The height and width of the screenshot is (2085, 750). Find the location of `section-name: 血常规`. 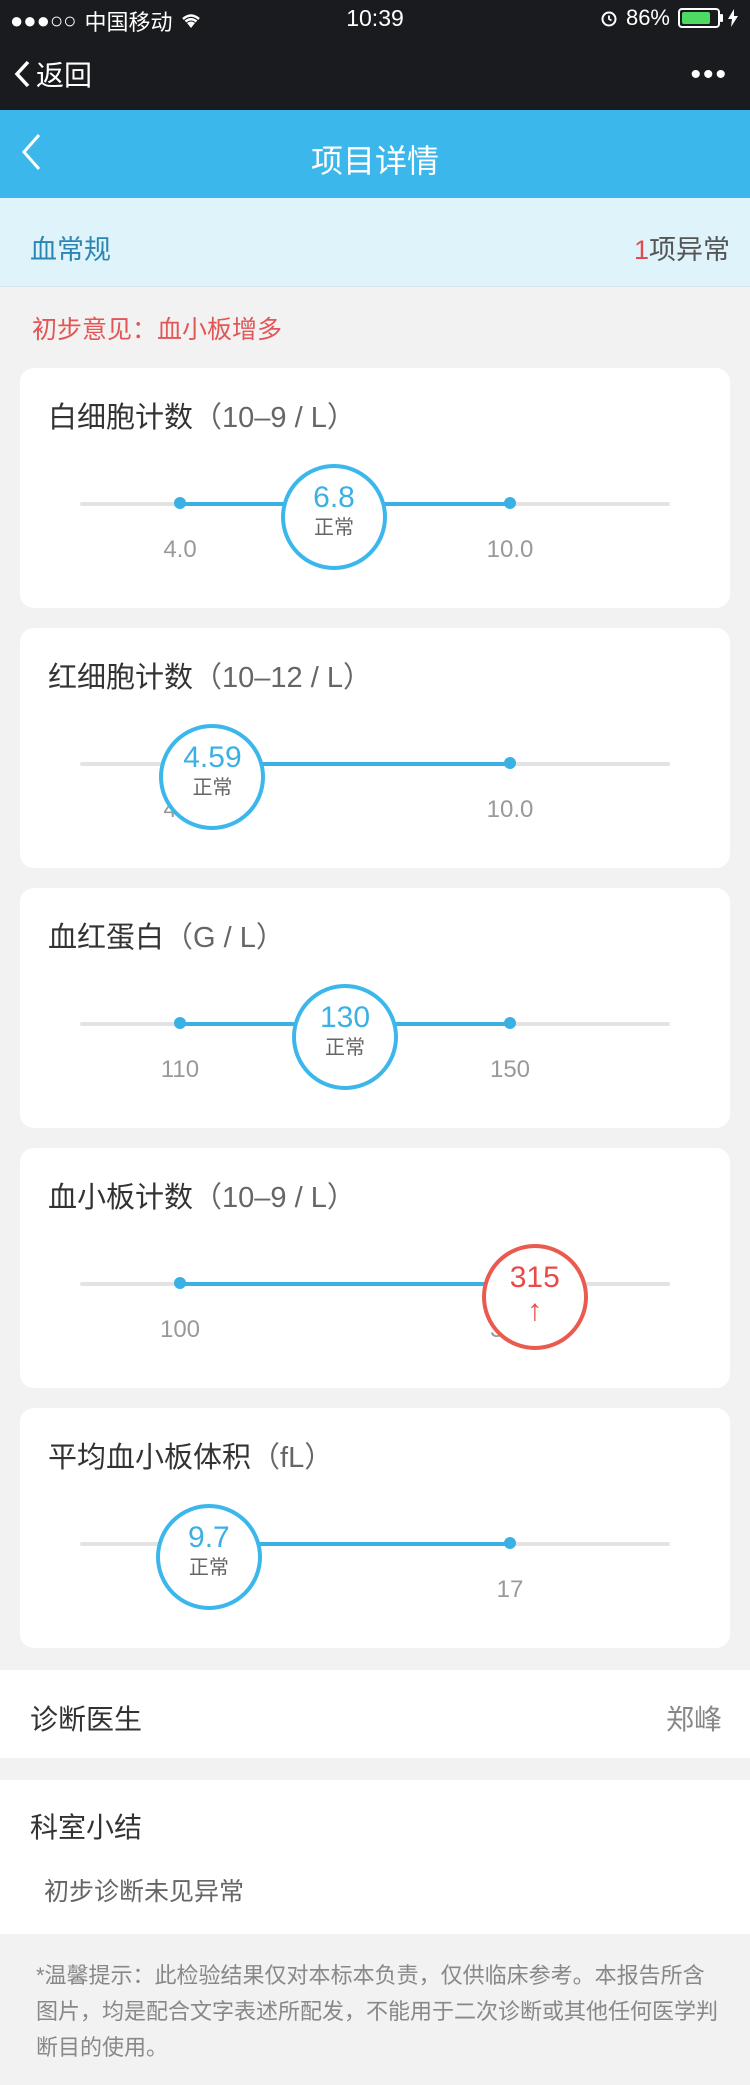

section-name: 血常规 is located at coordinates (70, 250).